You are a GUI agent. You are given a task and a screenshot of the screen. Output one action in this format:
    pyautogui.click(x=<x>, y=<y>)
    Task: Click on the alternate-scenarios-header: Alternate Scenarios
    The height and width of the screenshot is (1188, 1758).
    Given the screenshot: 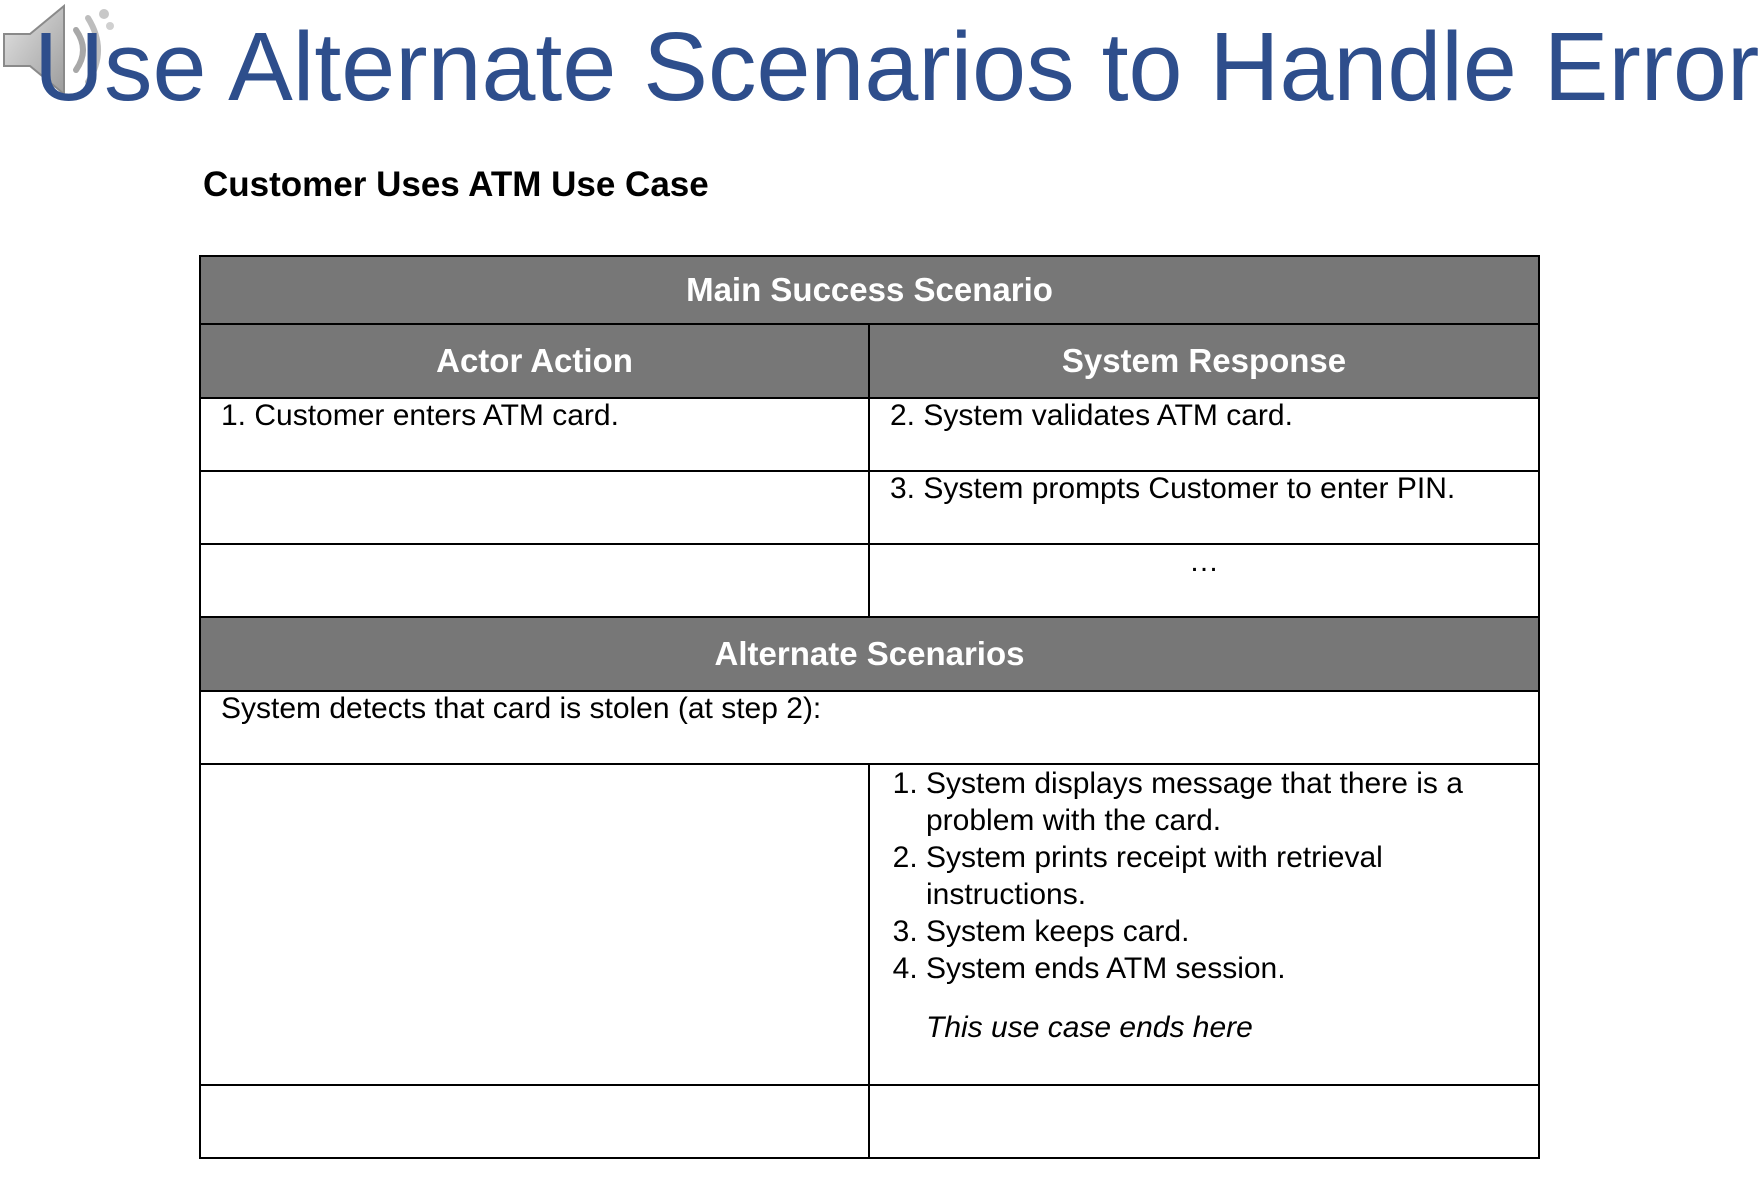 What is the action you would take?
    pyautogui.click(x=869, y=654)
    